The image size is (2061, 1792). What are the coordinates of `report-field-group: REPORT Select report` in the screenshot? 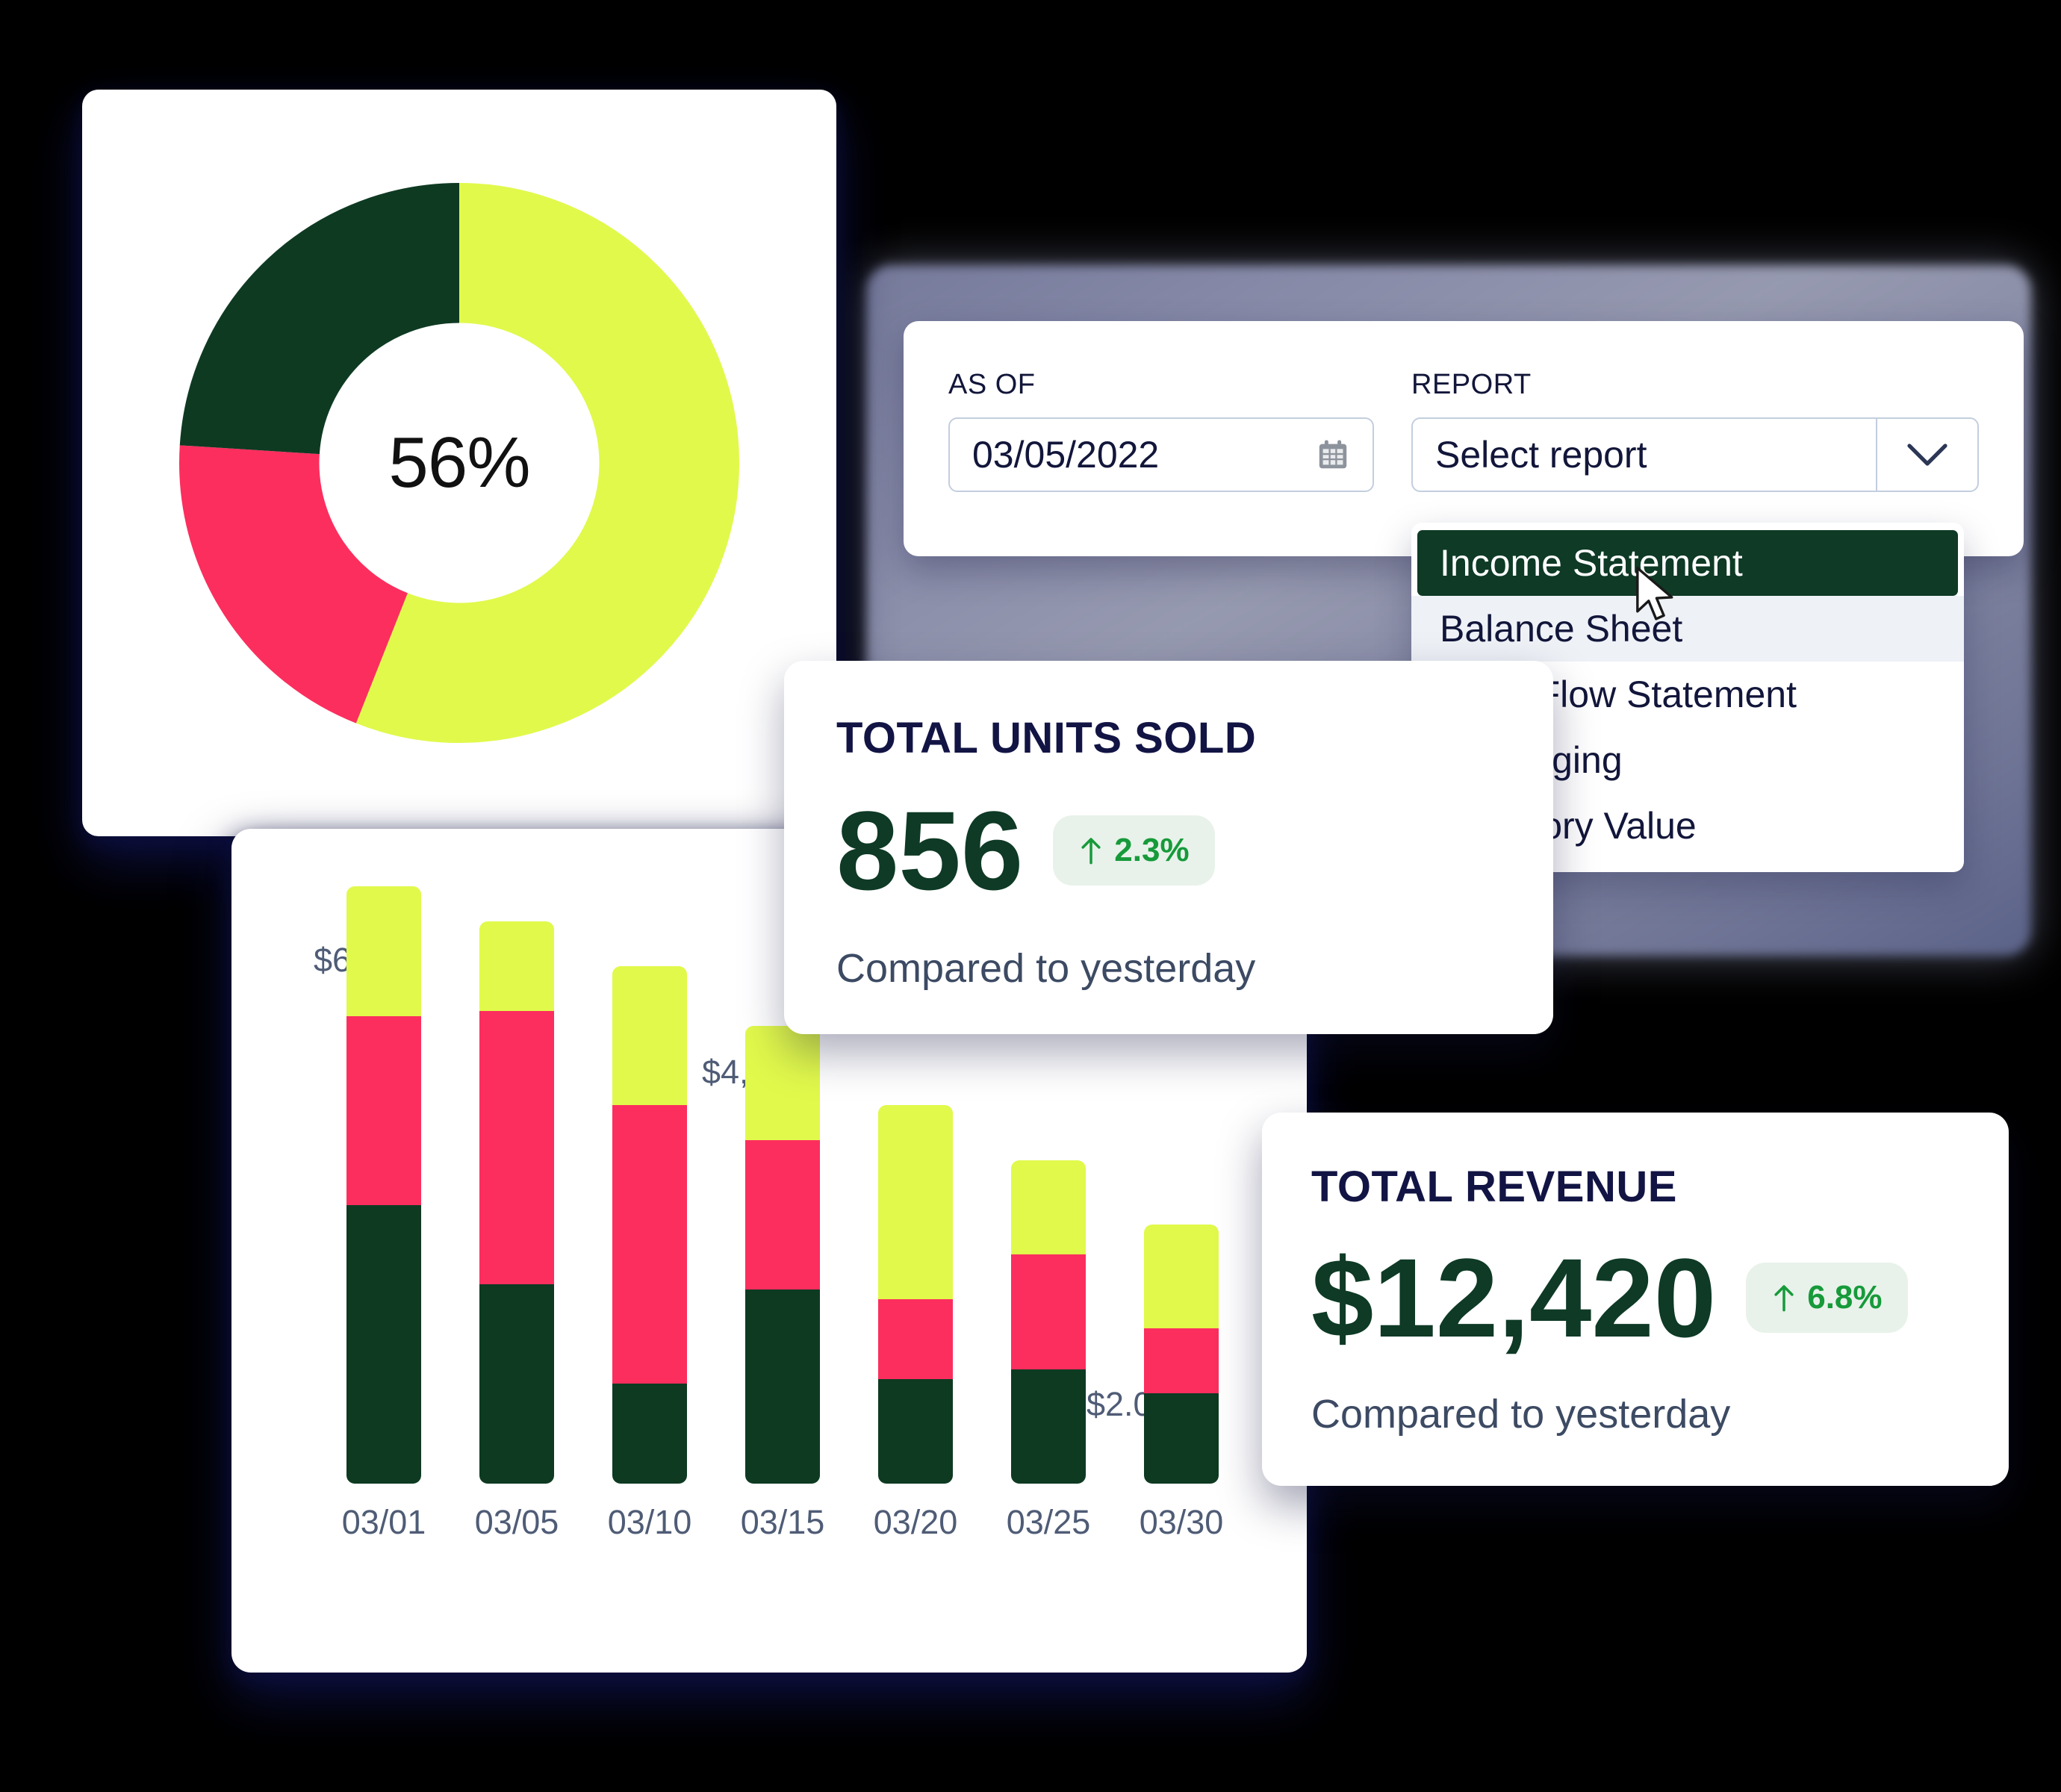 It's located at (1695, 430).